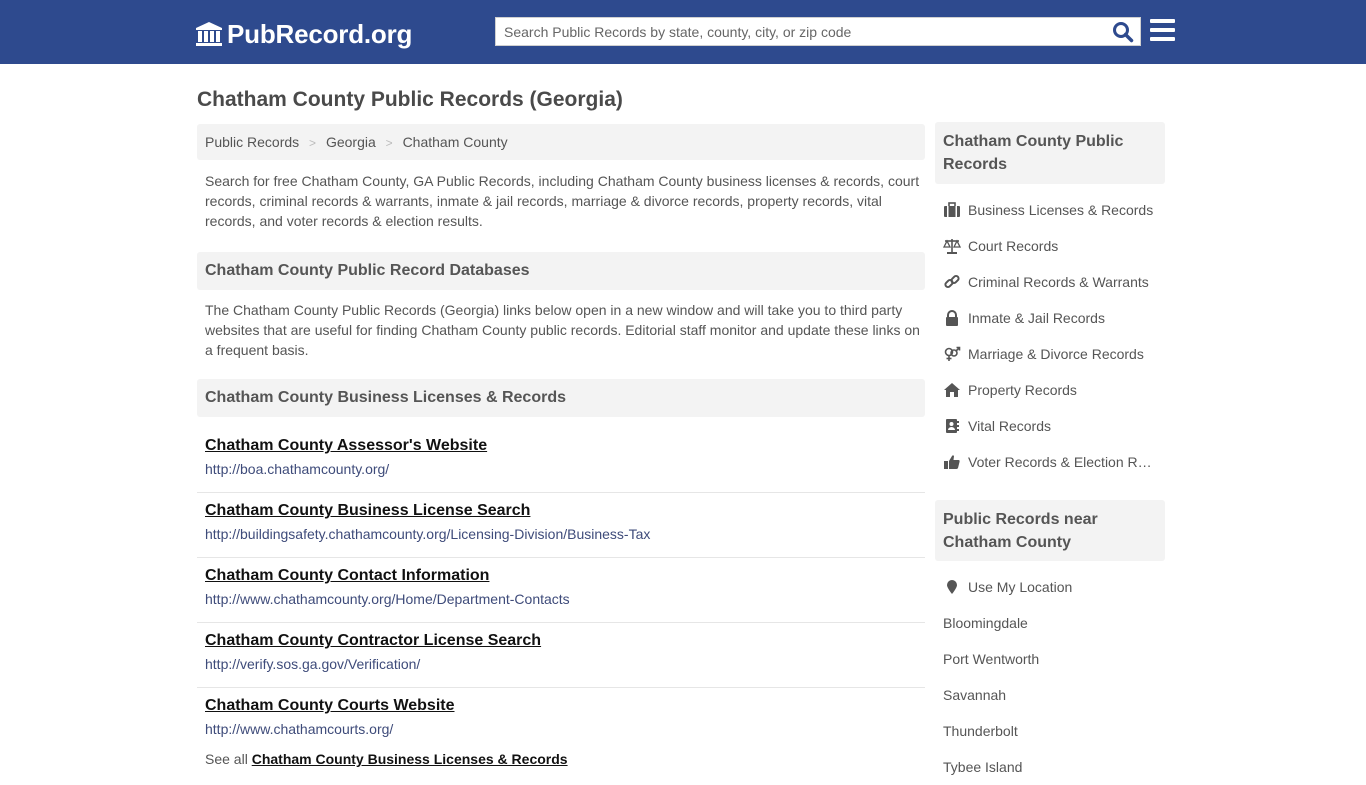  What do you see at coordinates (1050, 659) in the screenshot?
I see `nearby-item: Port Wentworth` at bounding box center [1050, 659].